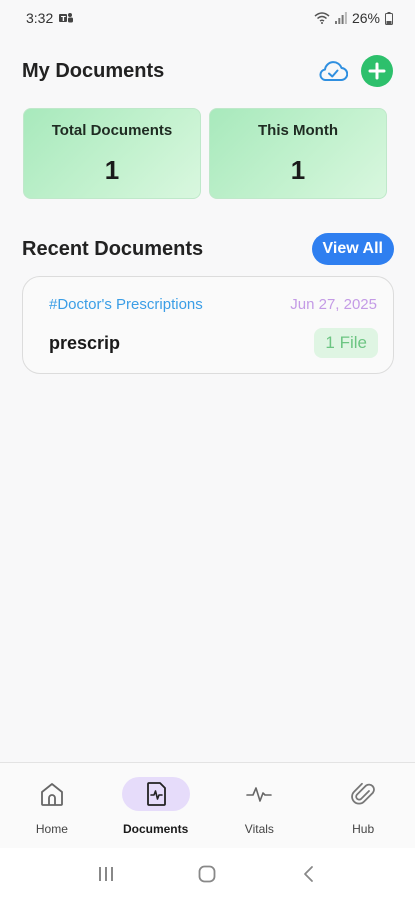  I want to click on status-time: 3:32, so click(40, 18).